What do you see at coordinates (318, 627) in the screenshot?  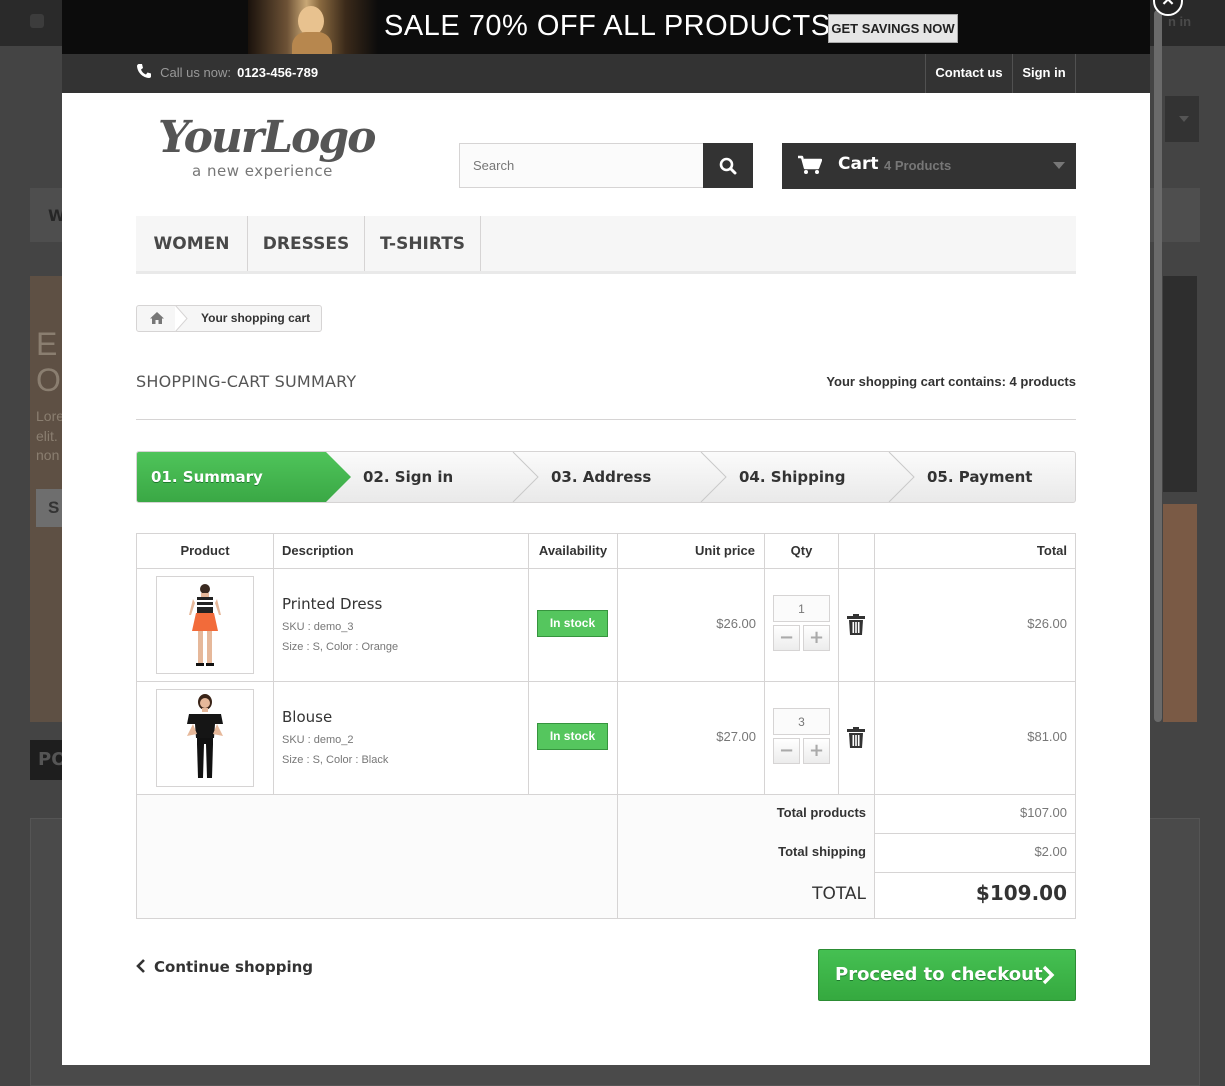 I see `product-sku: SKU : demo_3` at bounding box center [318, 627].